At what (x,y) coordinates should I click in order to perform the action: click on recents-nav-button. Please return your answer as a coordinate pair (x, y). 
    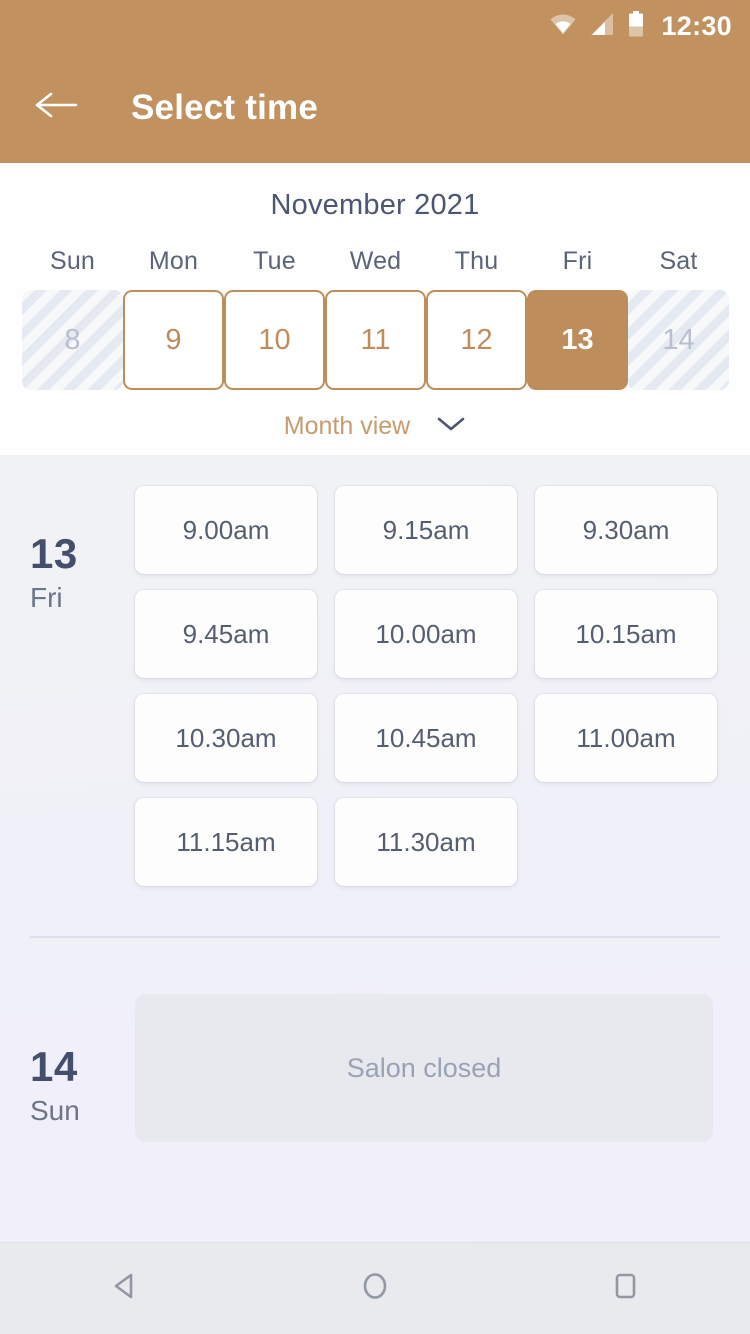
    Looking at the image, I should click on (625, 1288).